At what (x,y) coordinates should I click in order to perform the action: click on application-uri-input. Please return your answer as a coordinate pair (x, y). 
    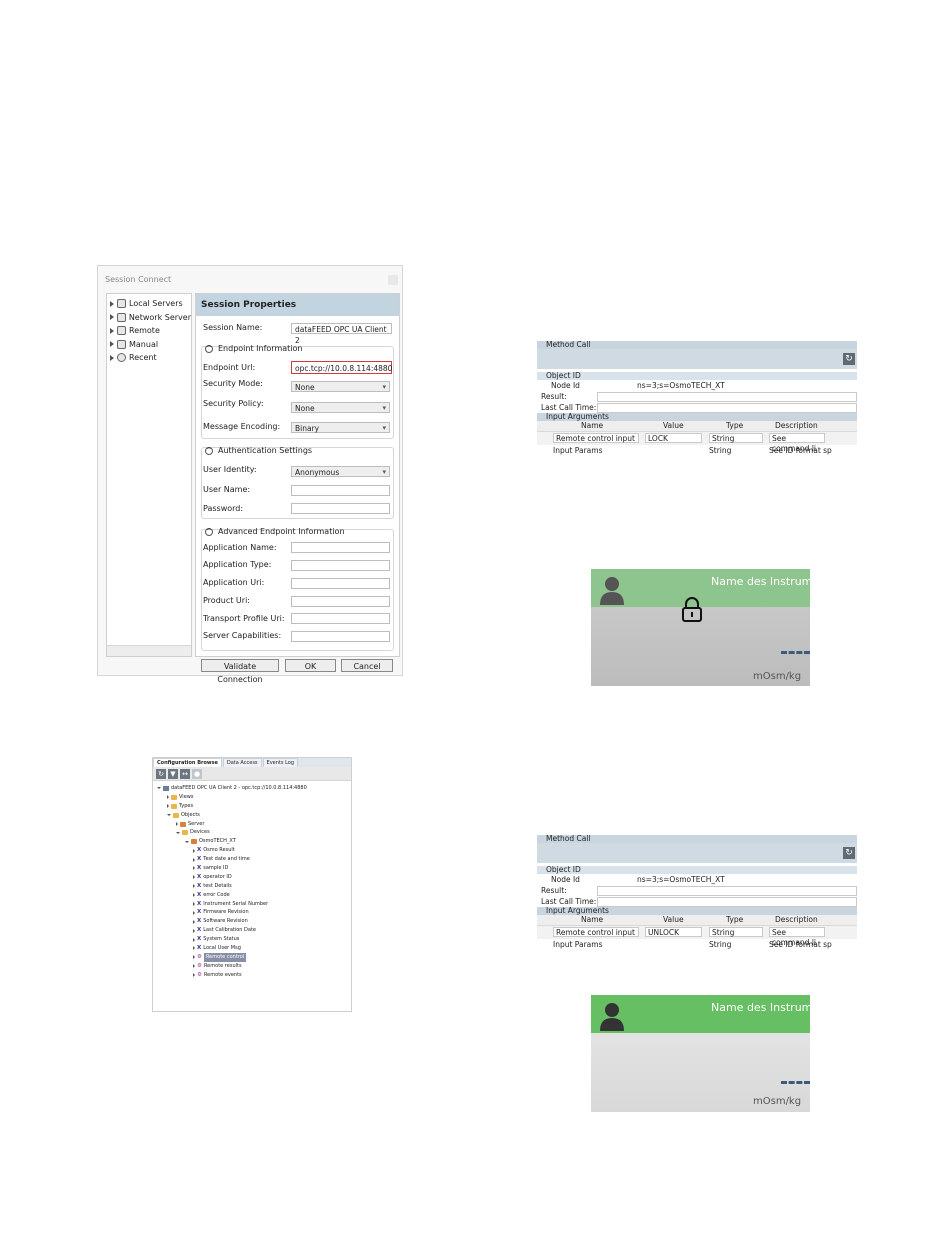
    Looking at the image, I should click on (340, 583).